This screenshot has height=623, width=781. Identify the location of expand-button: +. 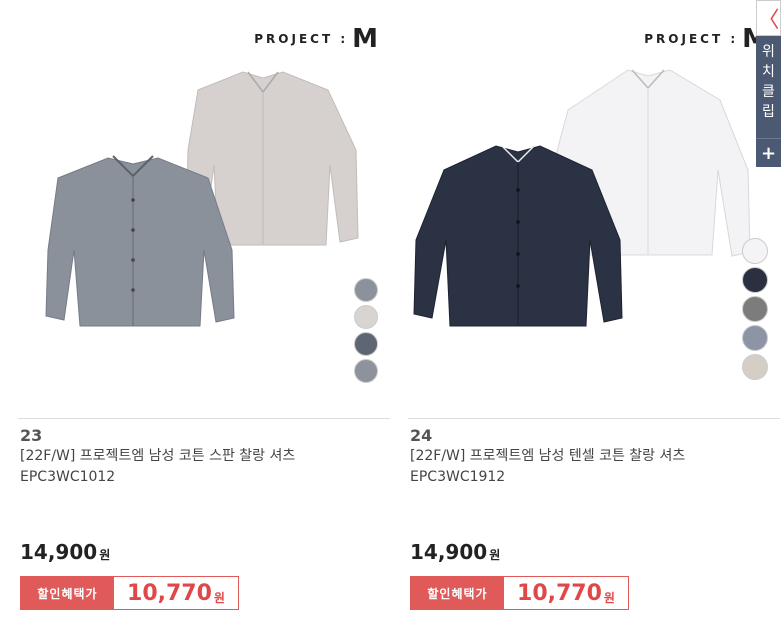
(768, 152).